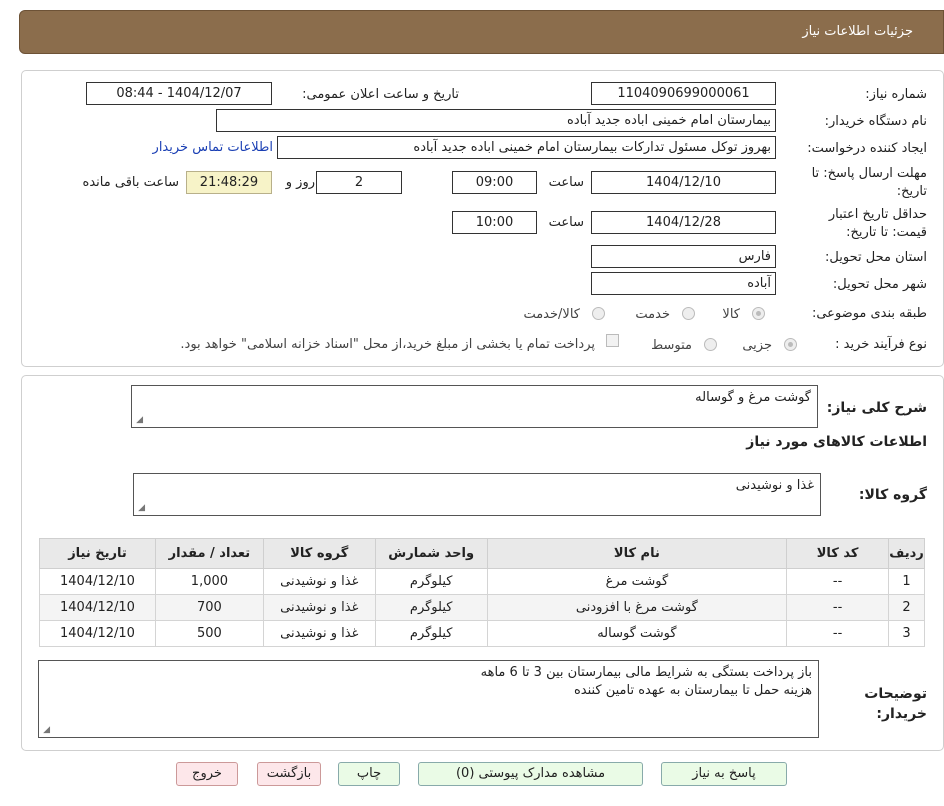  Describe the element at coordinates (838, 553) in the screenshot. I see `col-goods-code: کد کالا` at that location.